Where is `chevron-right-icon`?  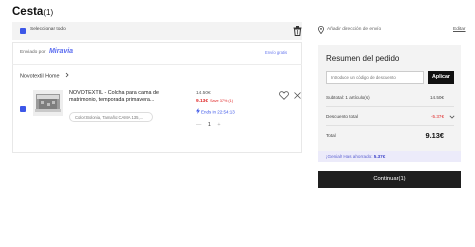
chevron-right-icon is located at coordinates (67, 75).